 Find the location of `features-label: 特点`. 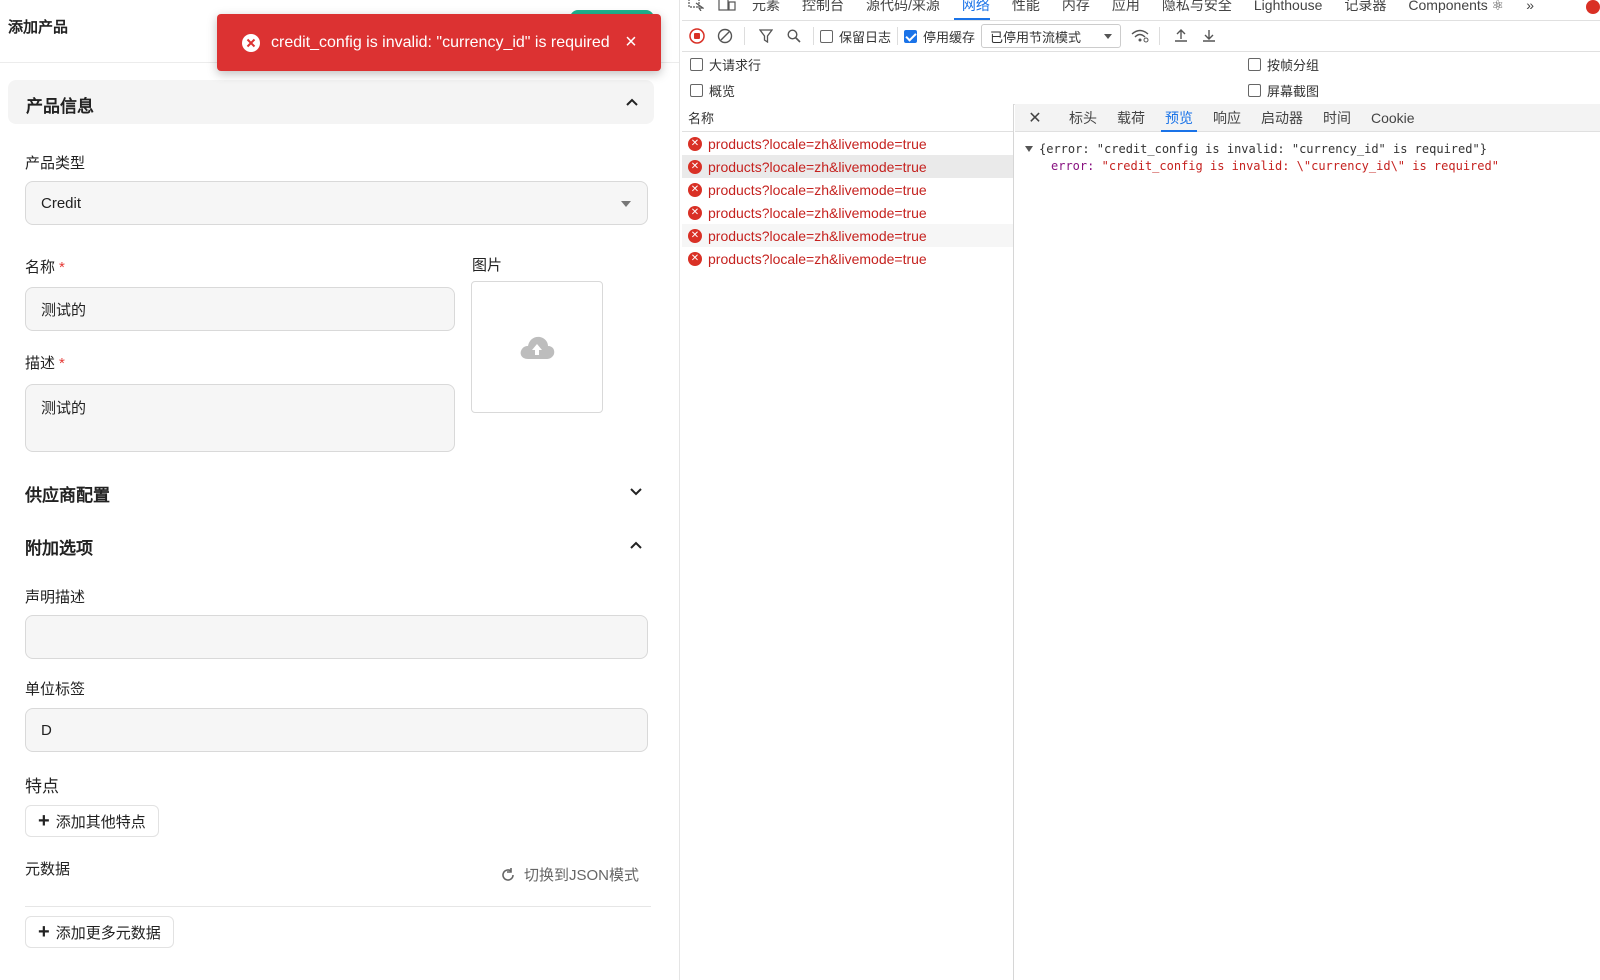

features-label: 特点 is located at coordinates (42, 786).